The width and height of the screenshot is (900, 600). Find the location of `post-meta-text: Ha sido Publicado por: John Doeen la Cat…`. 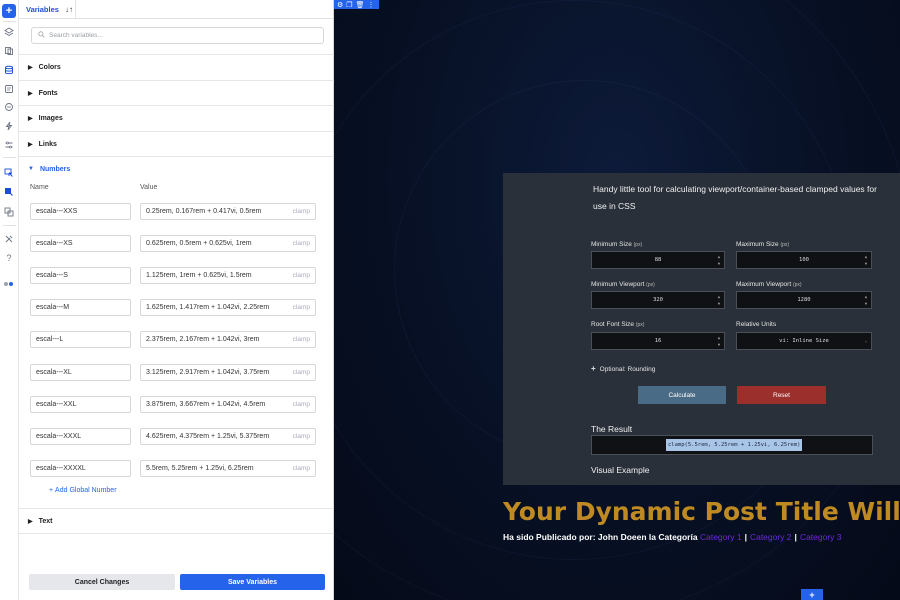

post-meta-text: Ha sido Publicado por: John Doeen la Cat… is located at coordinates (600, 537).